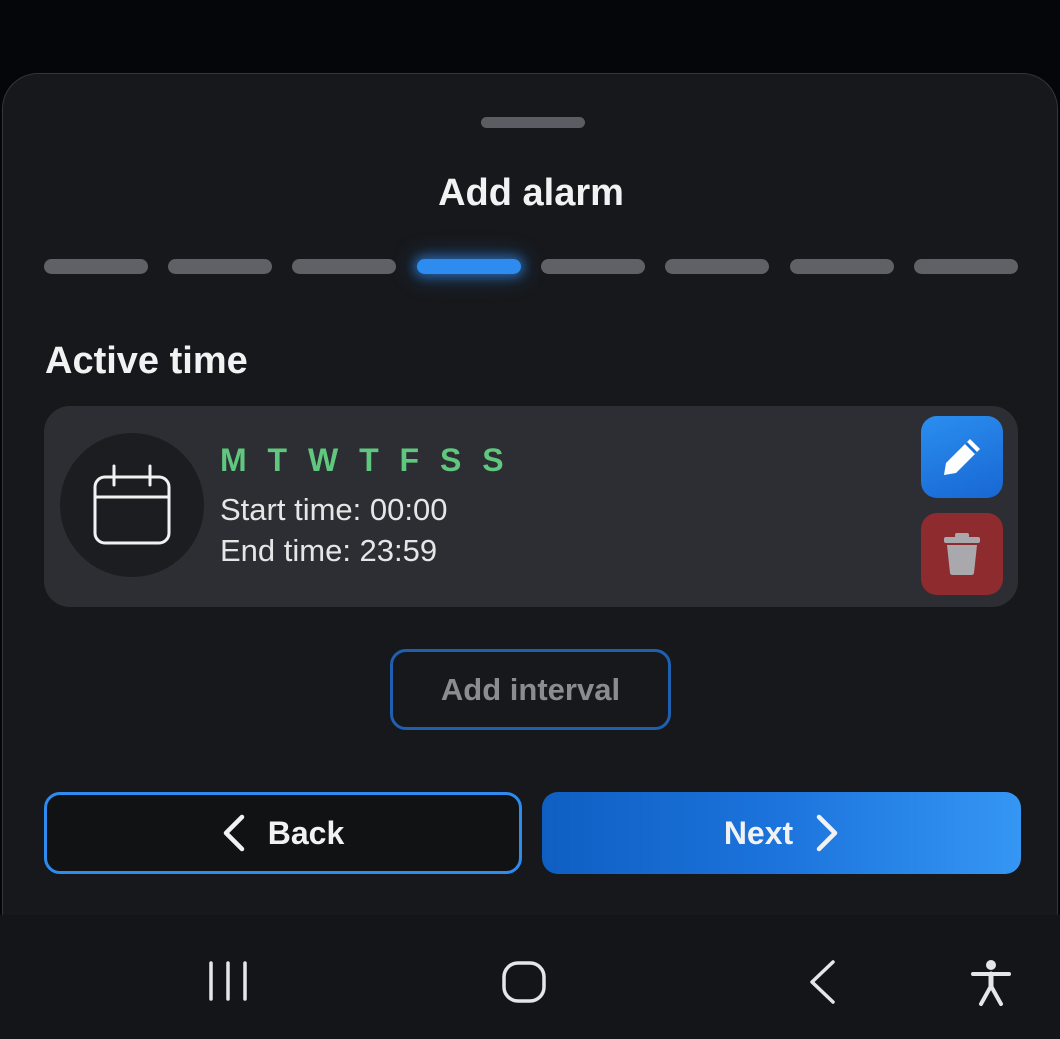  I want to click on system-navigation-bar, so click(530, 977).